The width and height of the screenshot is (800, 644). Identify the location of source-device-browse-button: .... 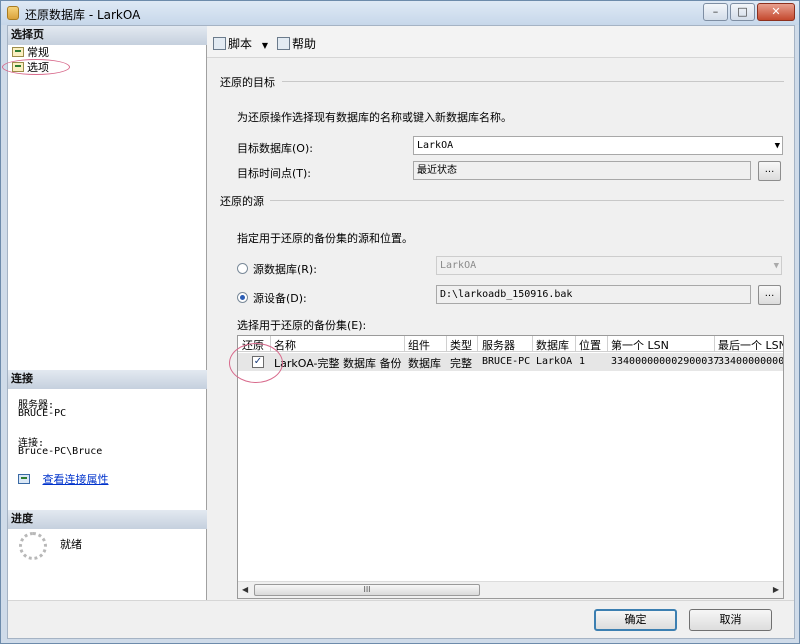
(769, 295).